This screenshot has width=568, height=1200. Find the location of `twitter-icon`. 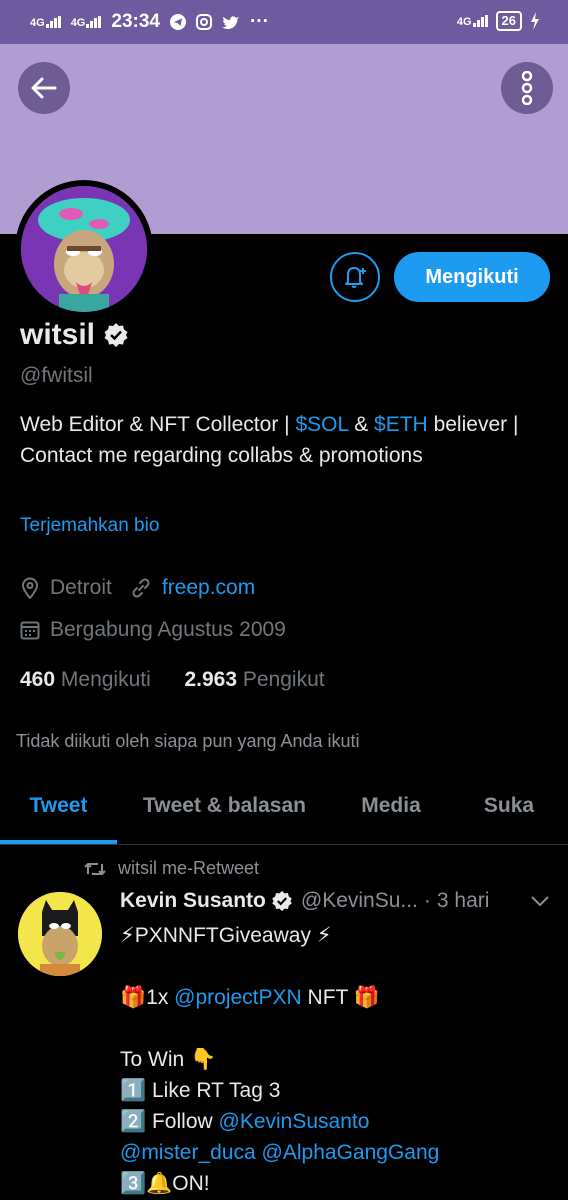

twitter-icon is located at coordinates (230, 22).